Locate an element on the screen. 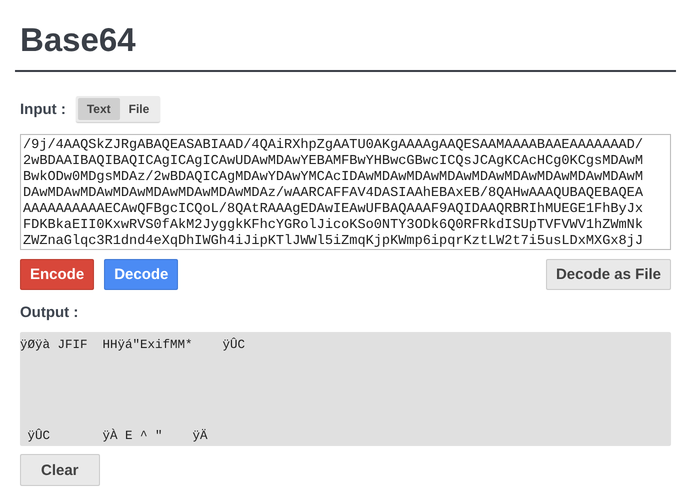 This screenshot has width=686, height=488. mode-tab: Text is located at coordinates (99, 109).